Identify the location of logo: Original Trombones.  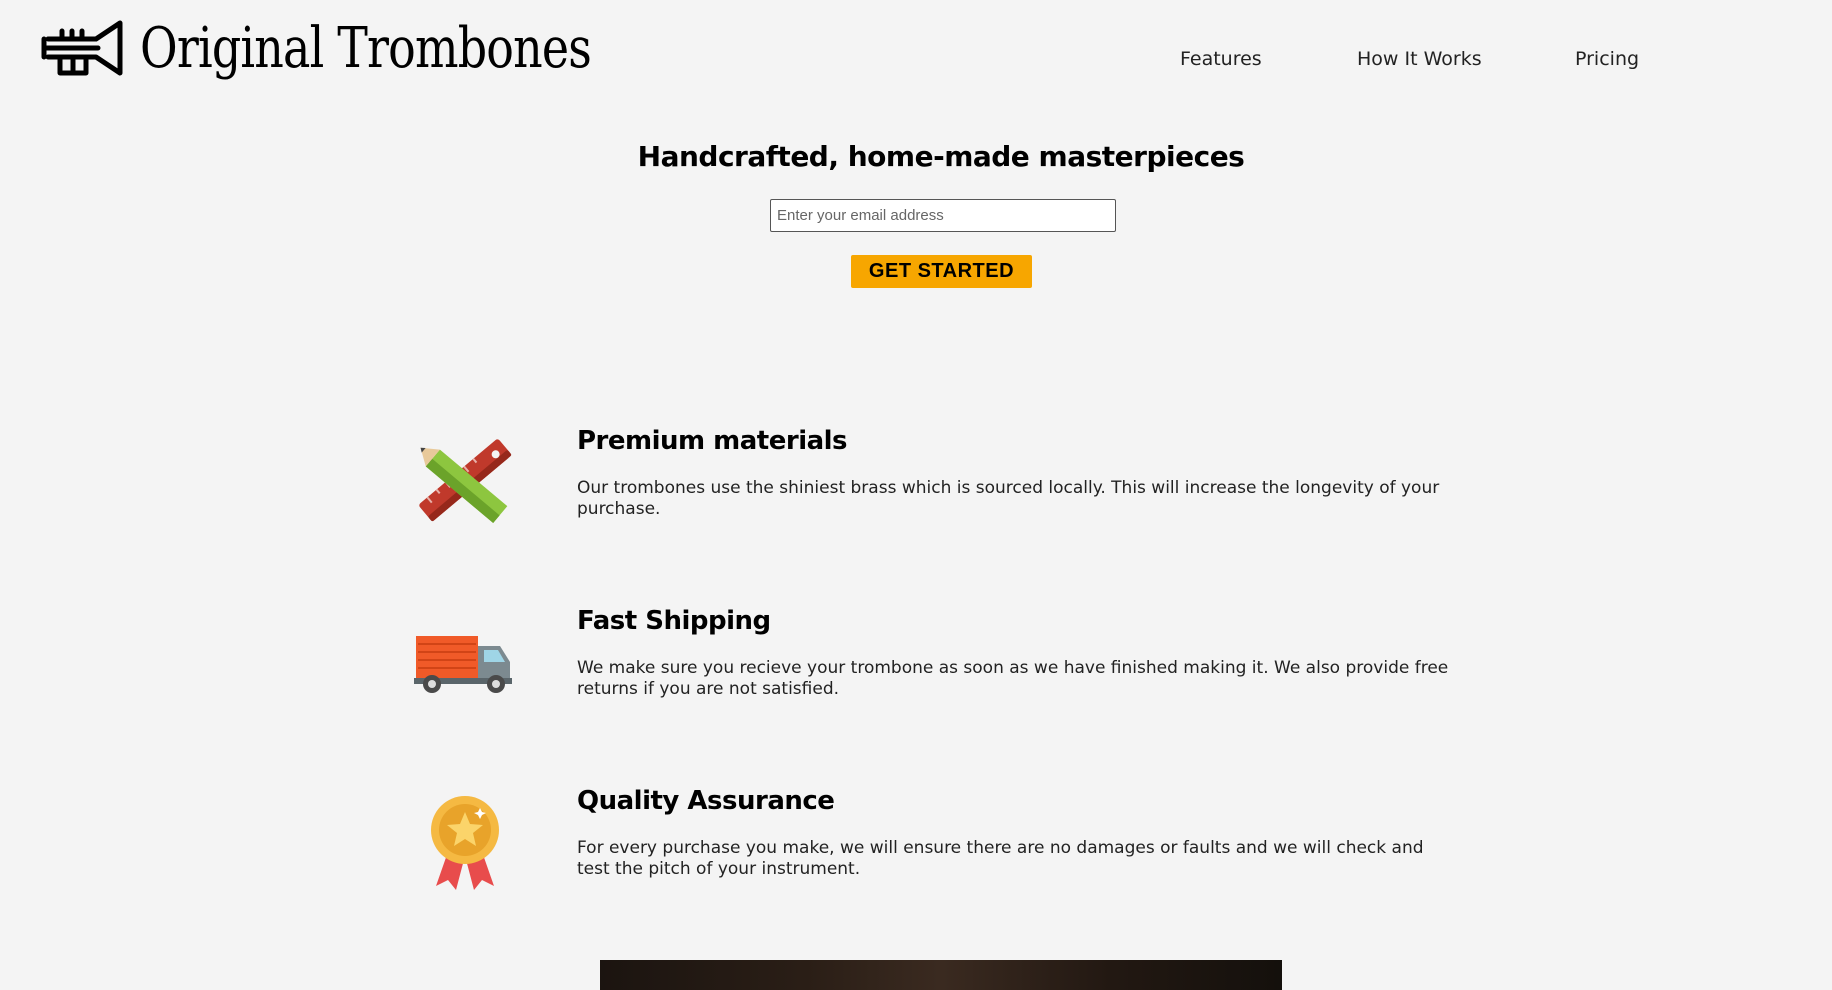
(365, 49).